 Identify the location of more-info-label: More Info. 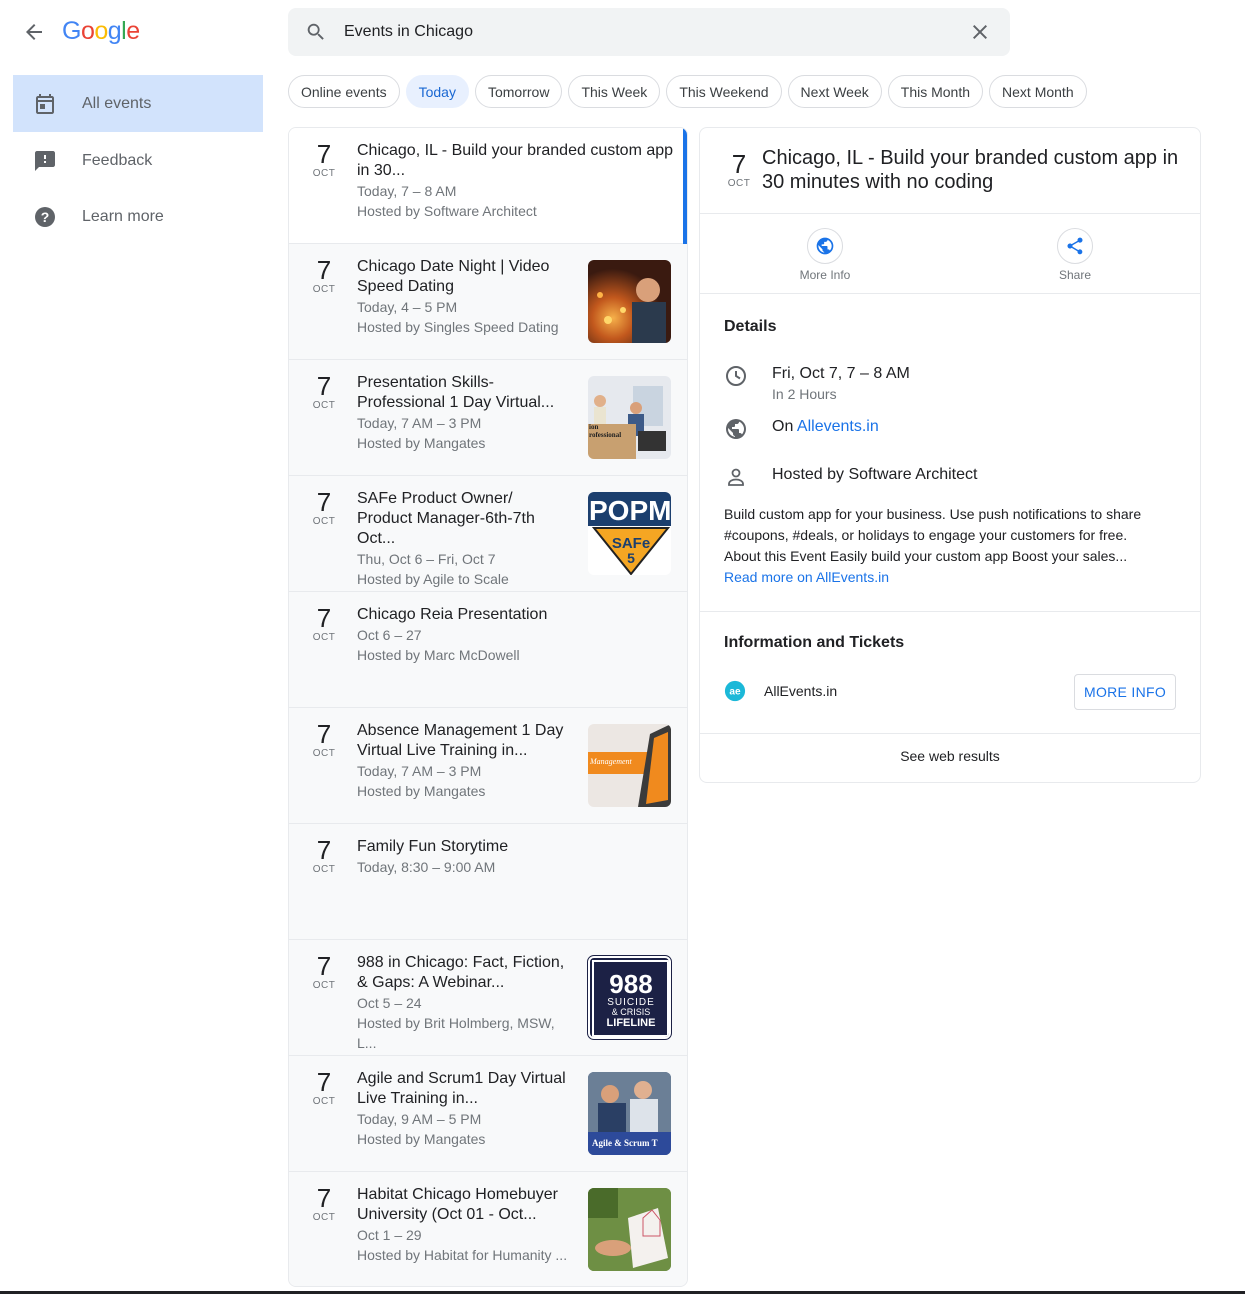
(825, 275).